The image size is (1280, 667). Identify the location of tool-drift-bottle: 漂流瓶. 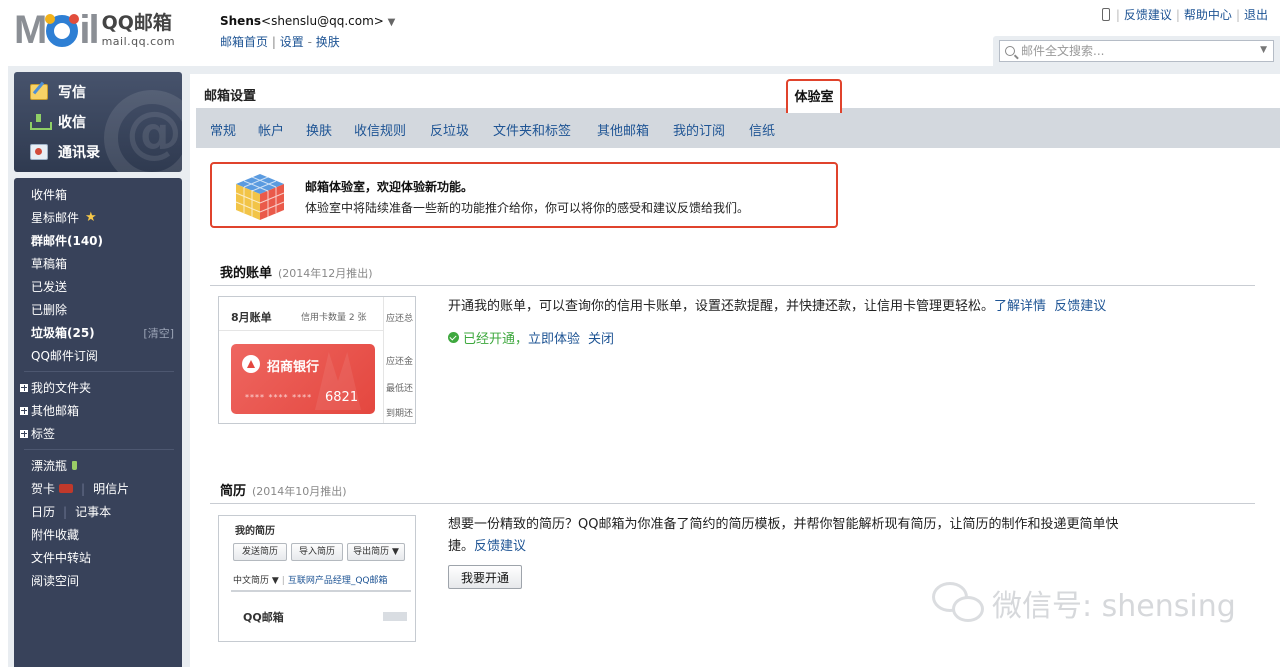
(54, 465).